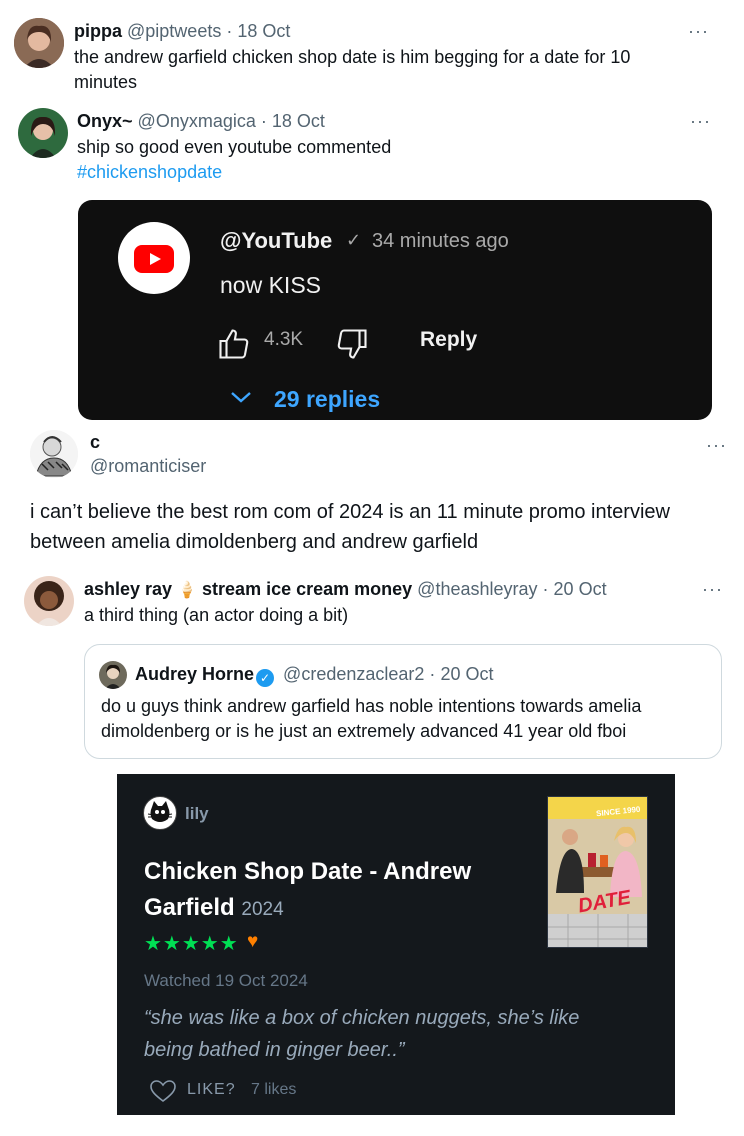 The width and height of the screenshot is (744, 1136). I want to click on replies-link: 29 replies, so click(327, 399).